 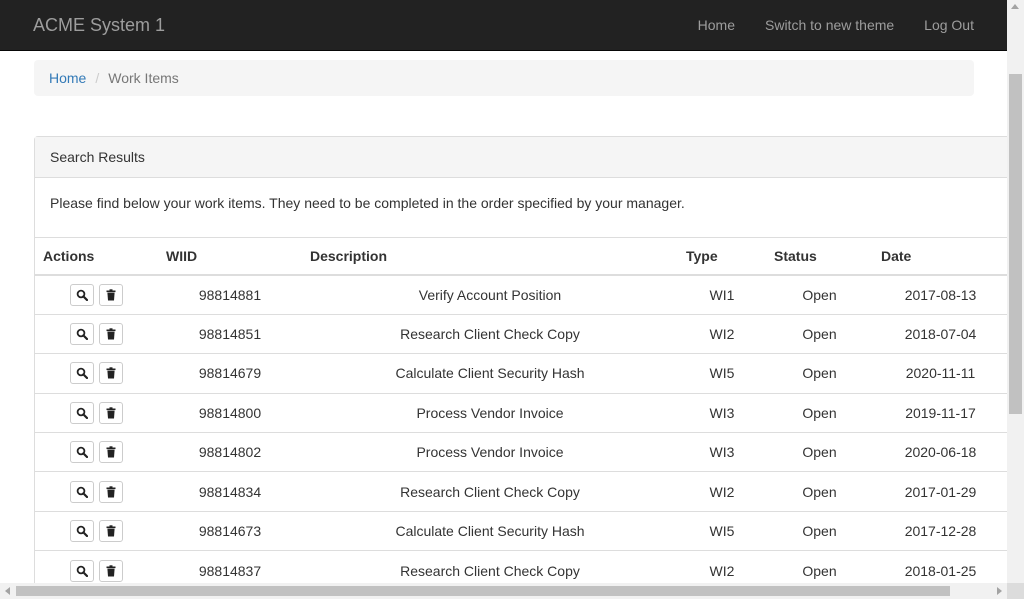 I want to click on type-cell: WI1, so click(x=722, y=294).